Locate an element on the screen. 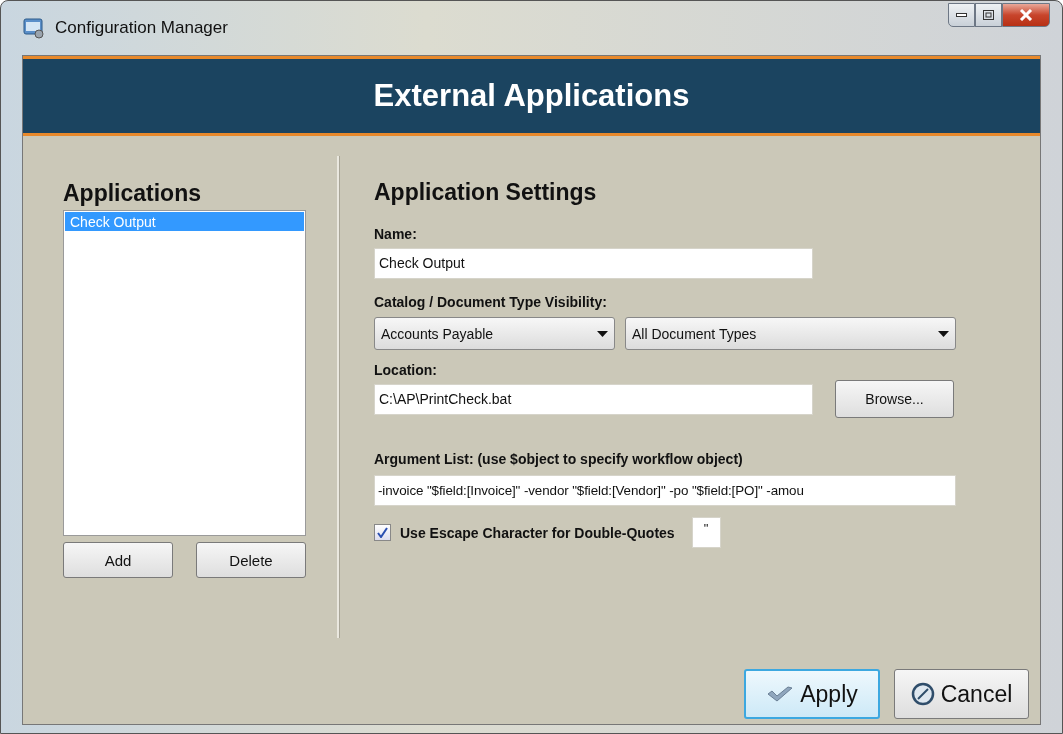  minimize-button is located at coordinates (961, 15).